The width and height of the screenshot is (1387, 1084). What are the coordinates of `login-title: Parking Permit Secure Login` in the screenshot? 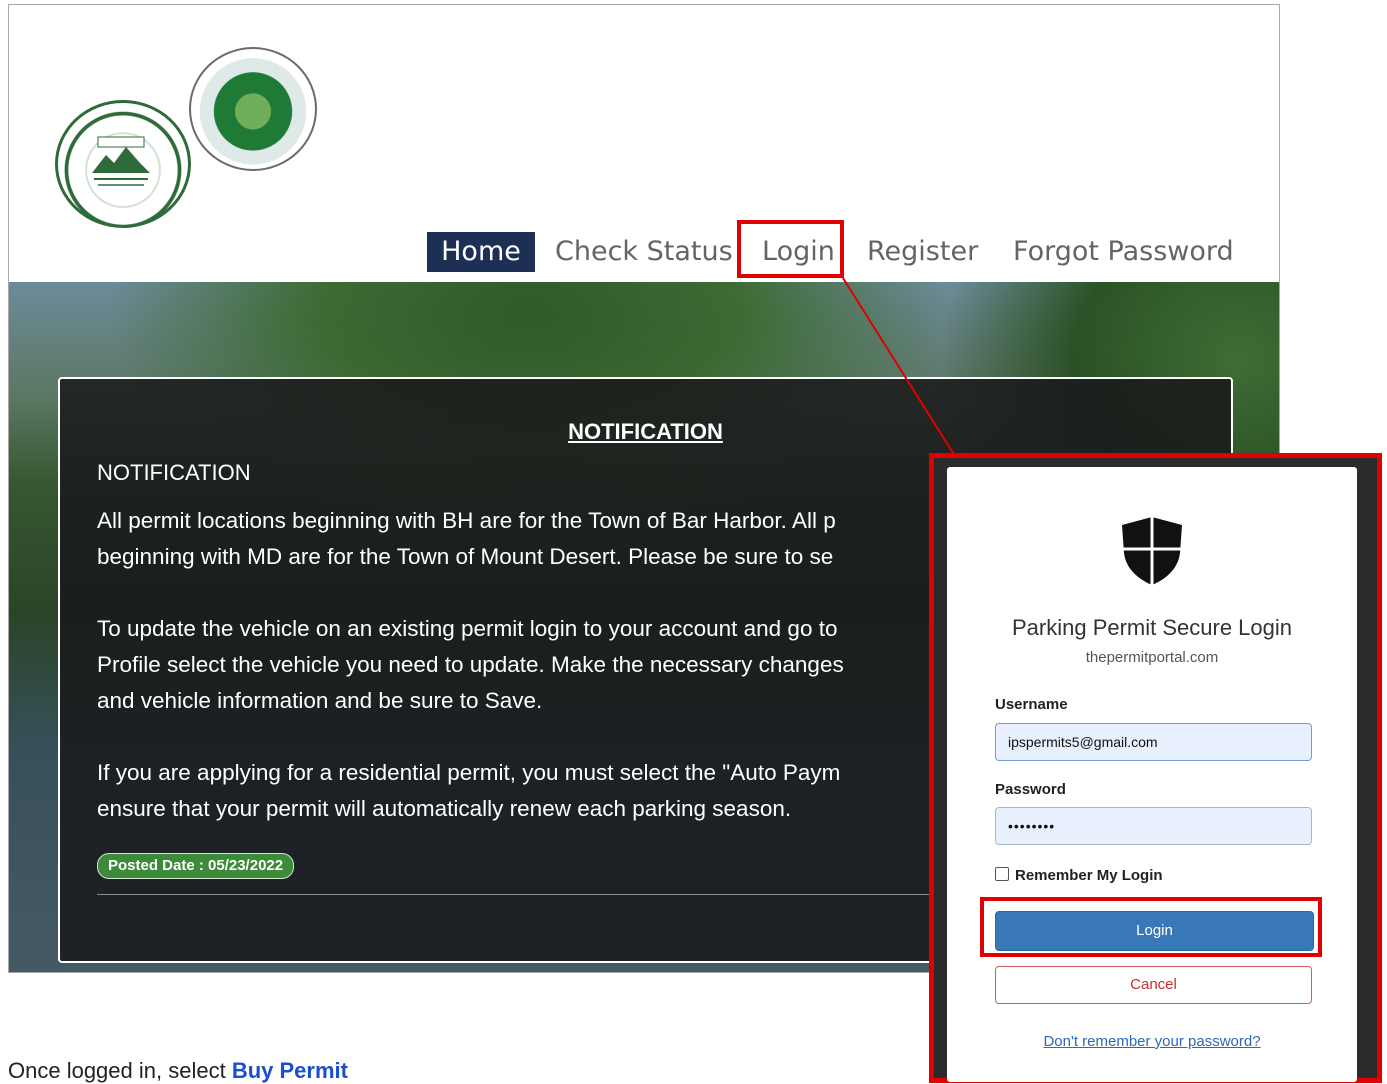 It's located at (1152, 627).